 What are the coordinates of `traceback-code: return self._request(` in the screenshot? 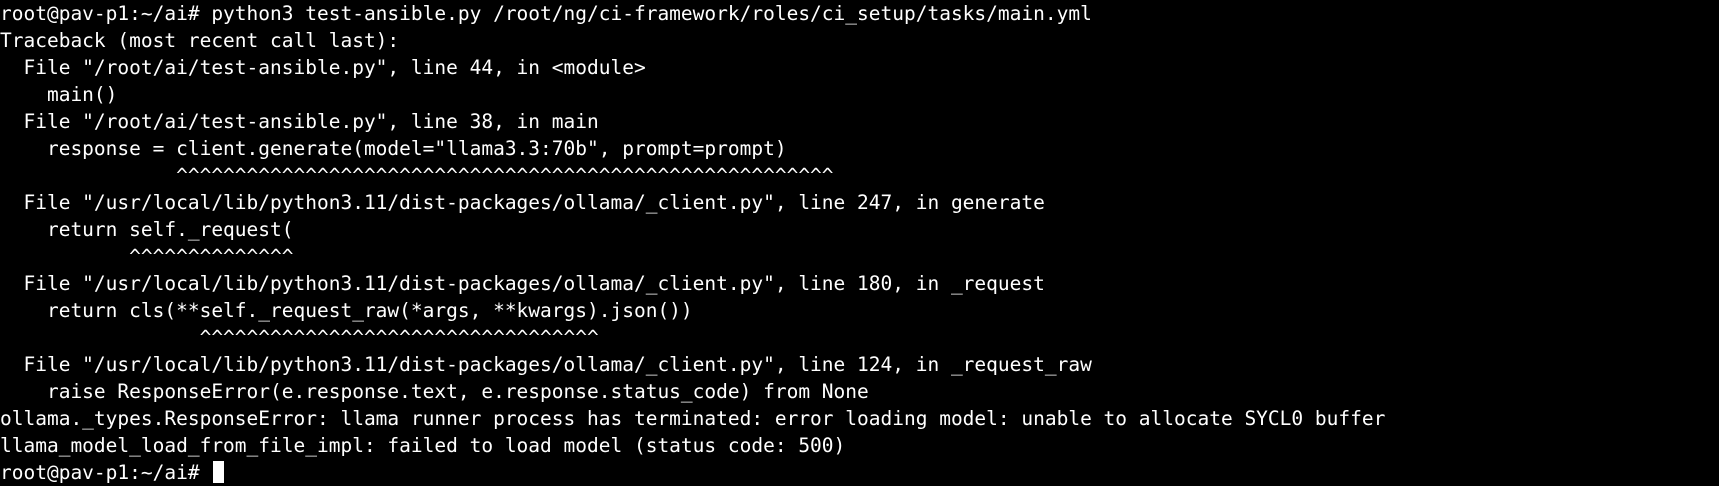 It's located at (147, 229).